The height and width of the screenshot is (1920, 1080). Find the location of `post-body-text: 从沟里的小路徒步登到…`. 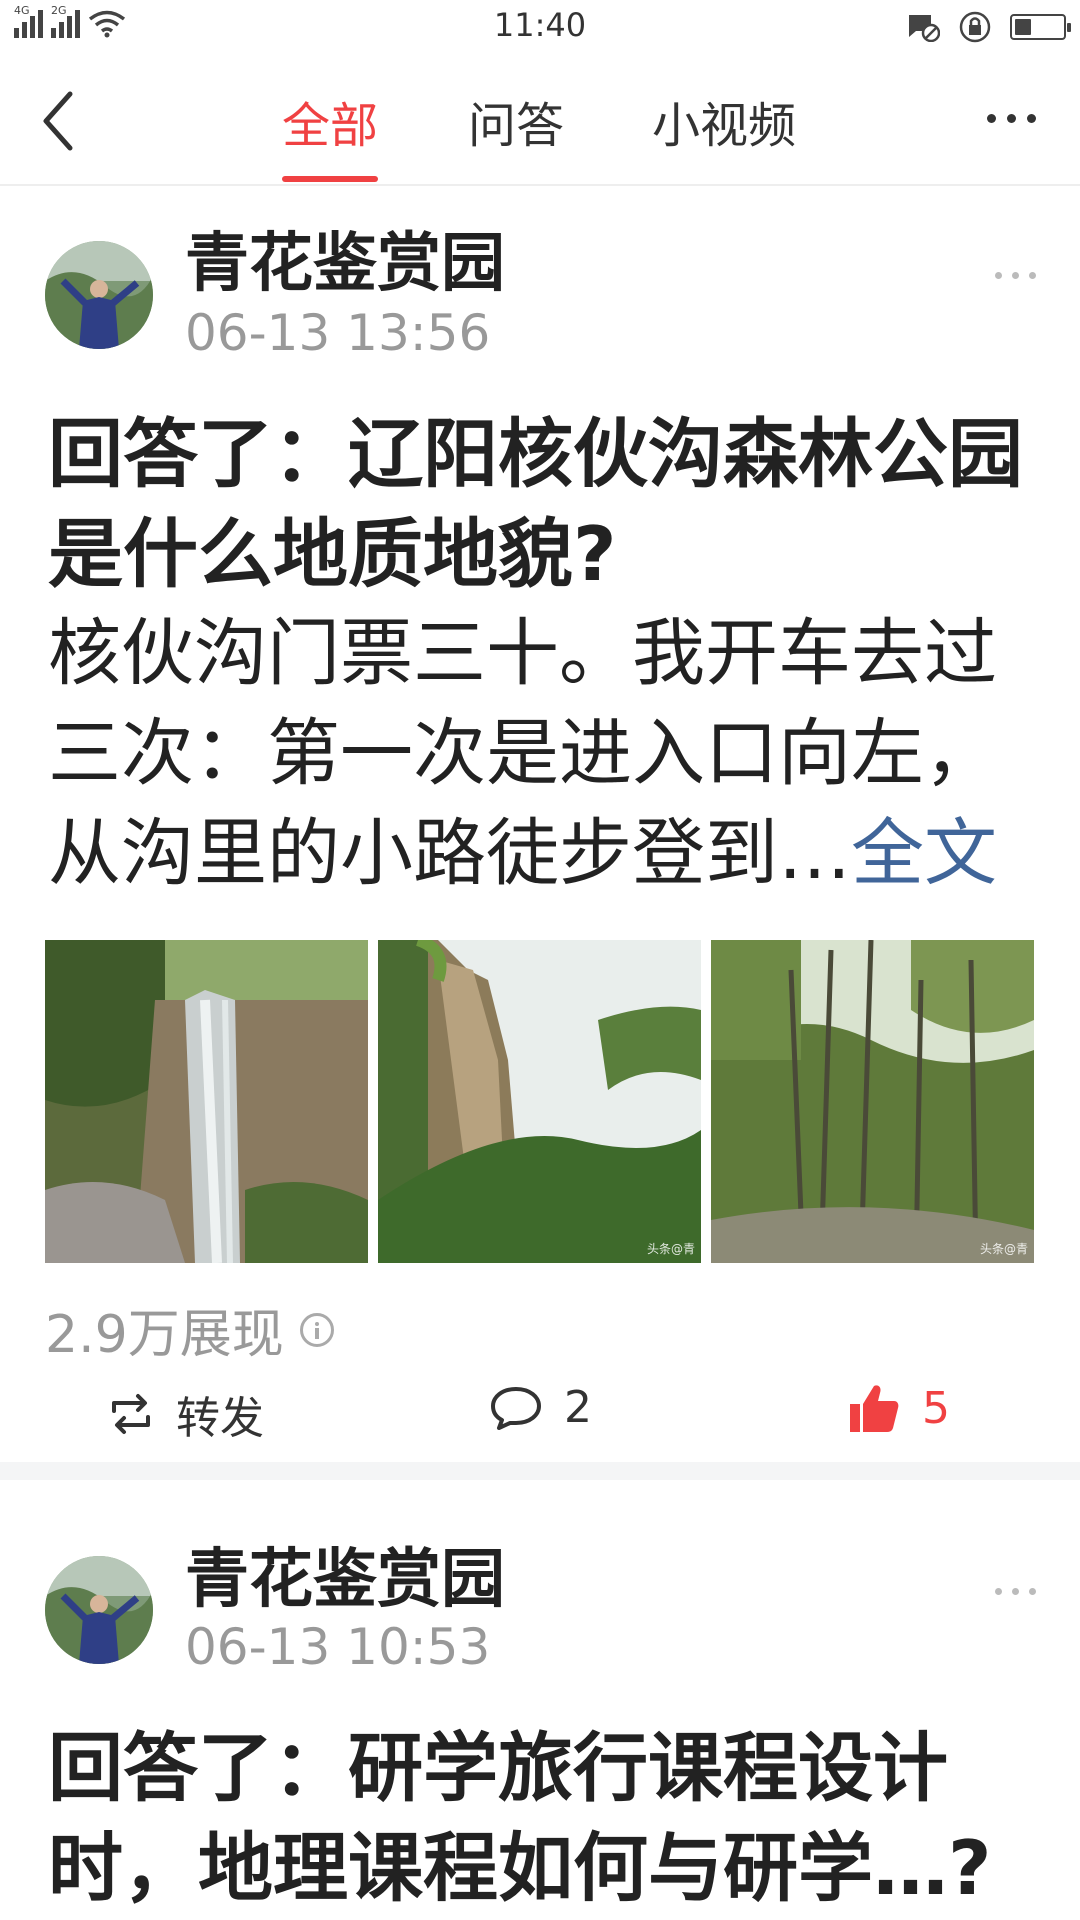

post-body-text: 从沟里的小路徒步登到… is located at coordinates (449, 853).